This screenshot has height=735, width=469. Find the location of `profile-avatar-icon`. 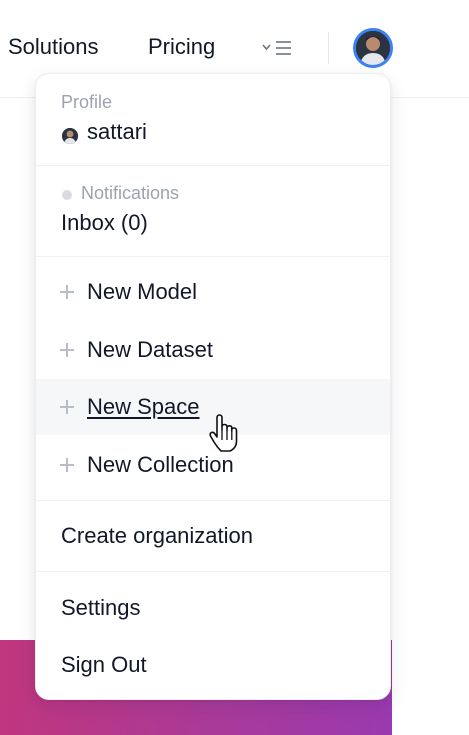

profile-avatar-icon is located at coordinates (70, 136).